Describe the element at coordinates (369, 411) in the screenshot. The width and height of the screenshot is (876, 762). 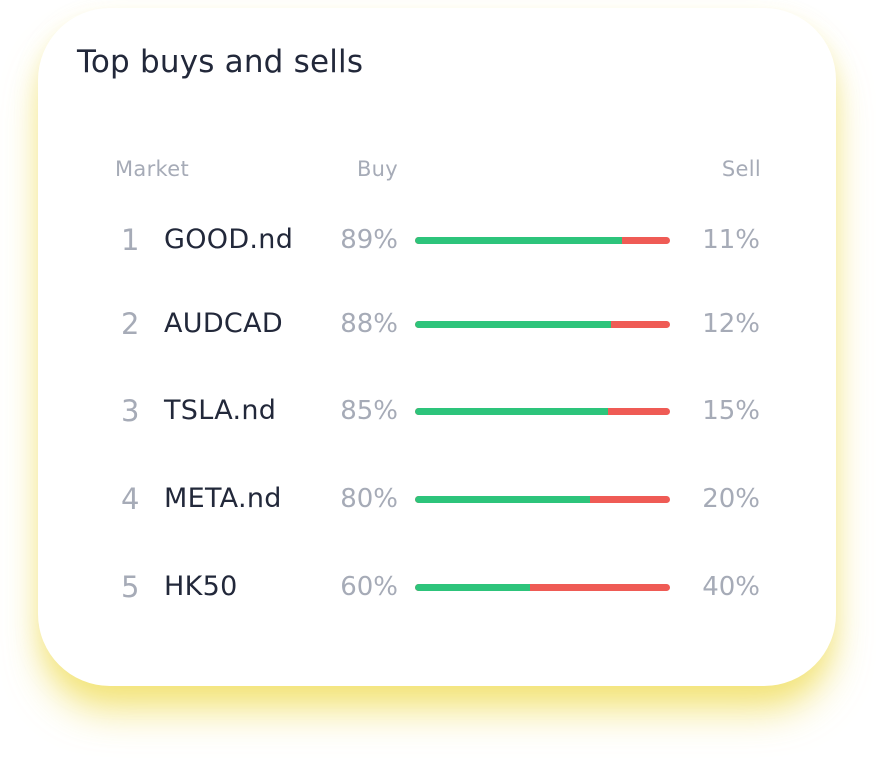
I see `buy-percentage: 85%` at that location.